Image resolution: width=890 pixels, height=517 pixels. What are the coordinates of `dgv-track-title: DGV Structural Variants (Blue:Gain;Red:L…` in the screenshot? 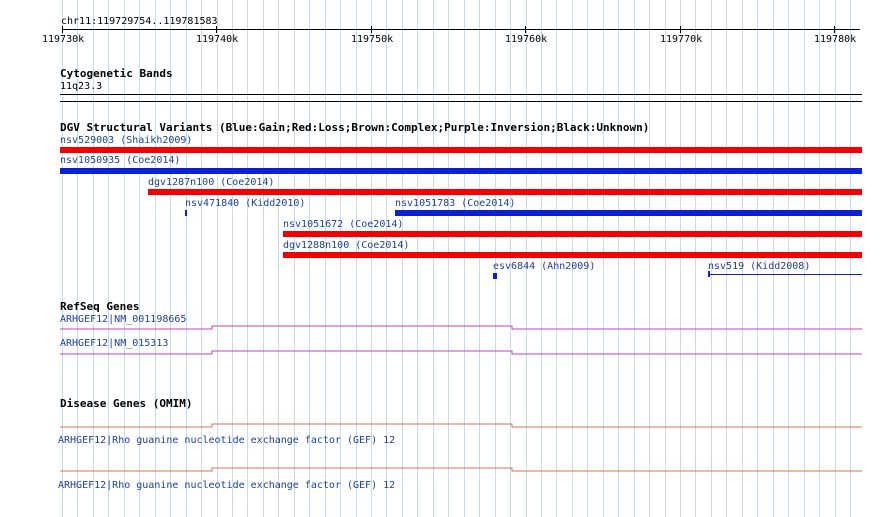 It's located at (355, 127).